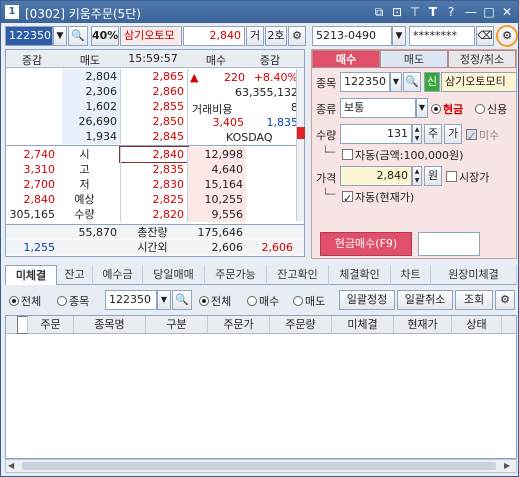 The height and width of the screenshot is (477, 519). What do you see at coordinates (78, 36) in the screenshot?
I see `search-icon: 🔍` at bounding box center [78, 36].